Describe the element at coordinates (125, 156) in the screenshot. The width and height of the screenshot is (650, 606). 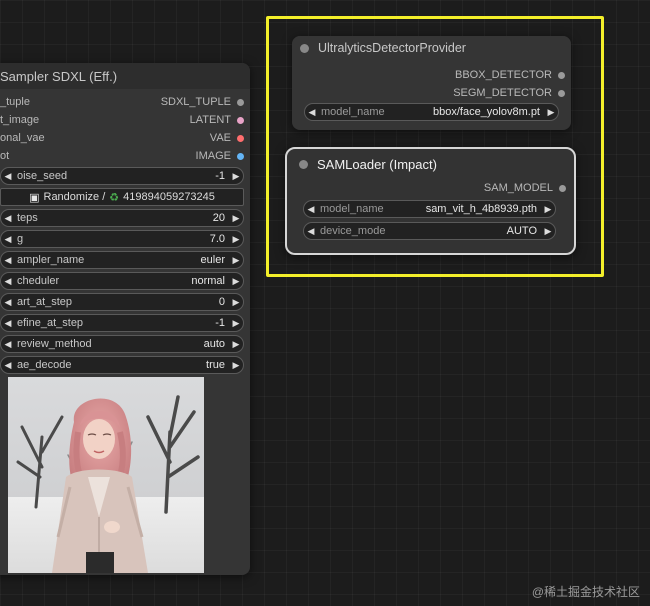
I see `io-row-image: ot IMAGE` at that location.